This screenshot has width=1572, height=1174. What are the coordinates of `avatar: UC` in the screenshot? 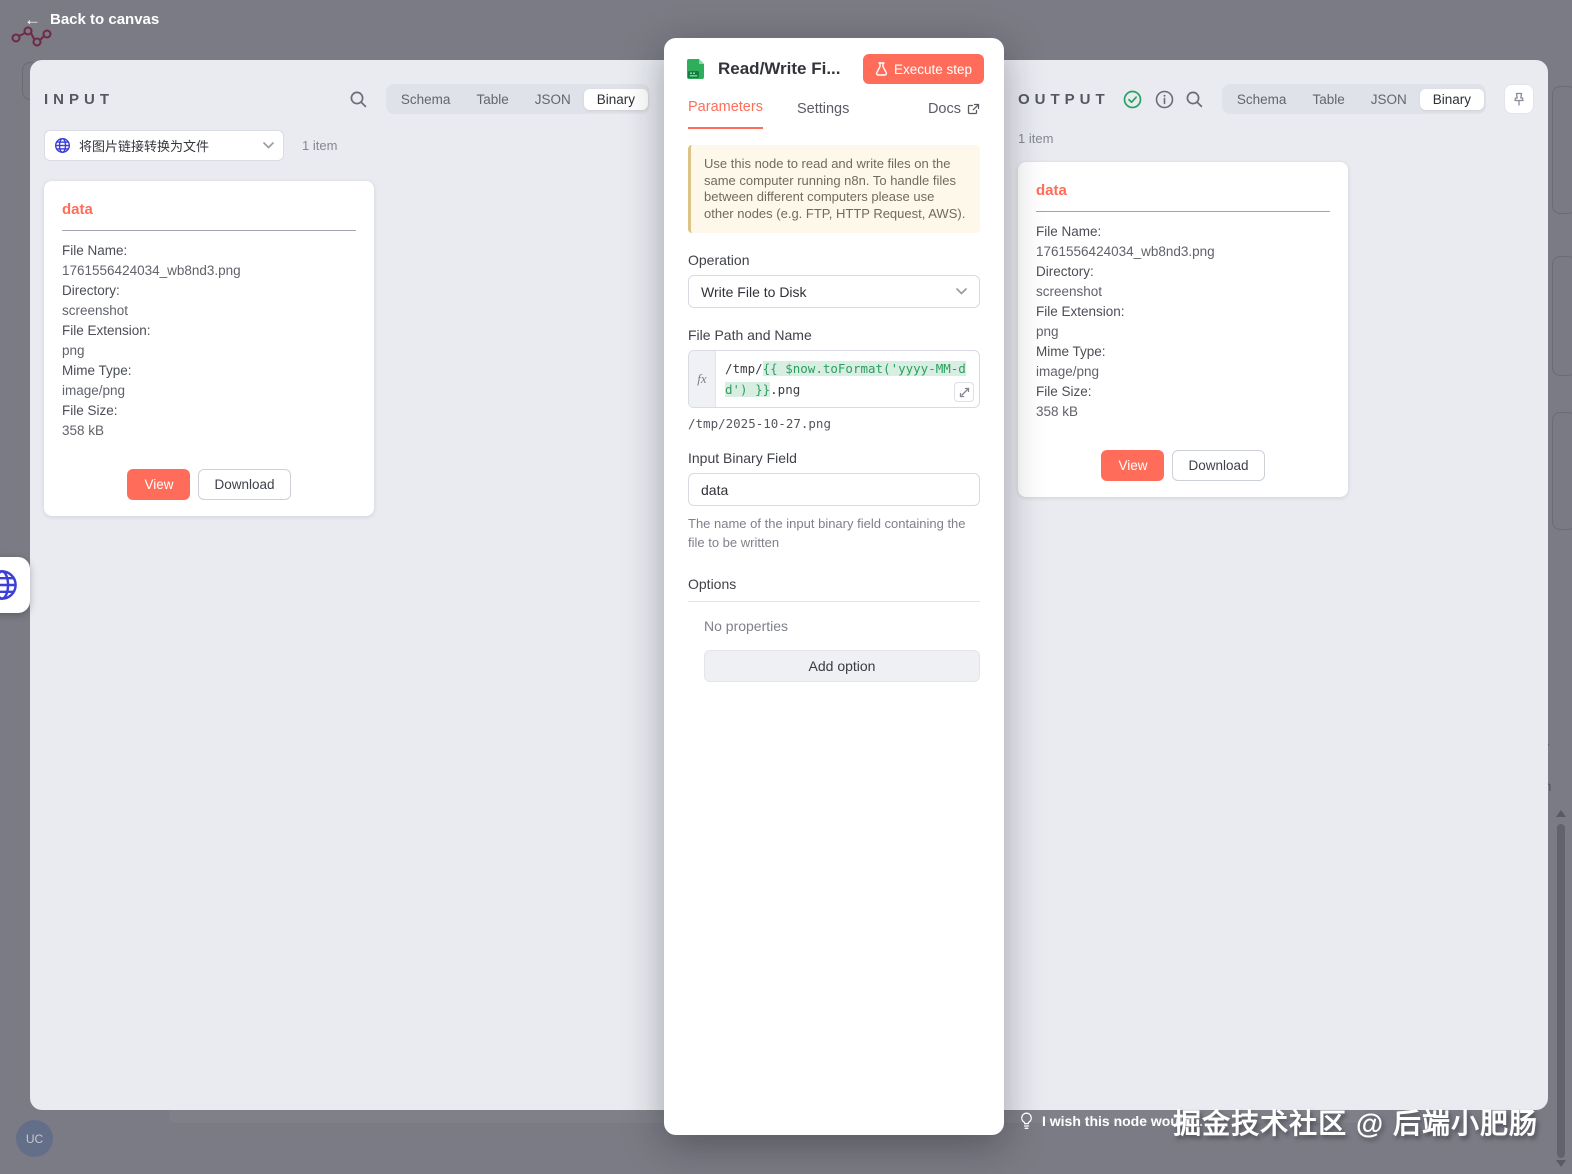 It's located at (34, 1138).